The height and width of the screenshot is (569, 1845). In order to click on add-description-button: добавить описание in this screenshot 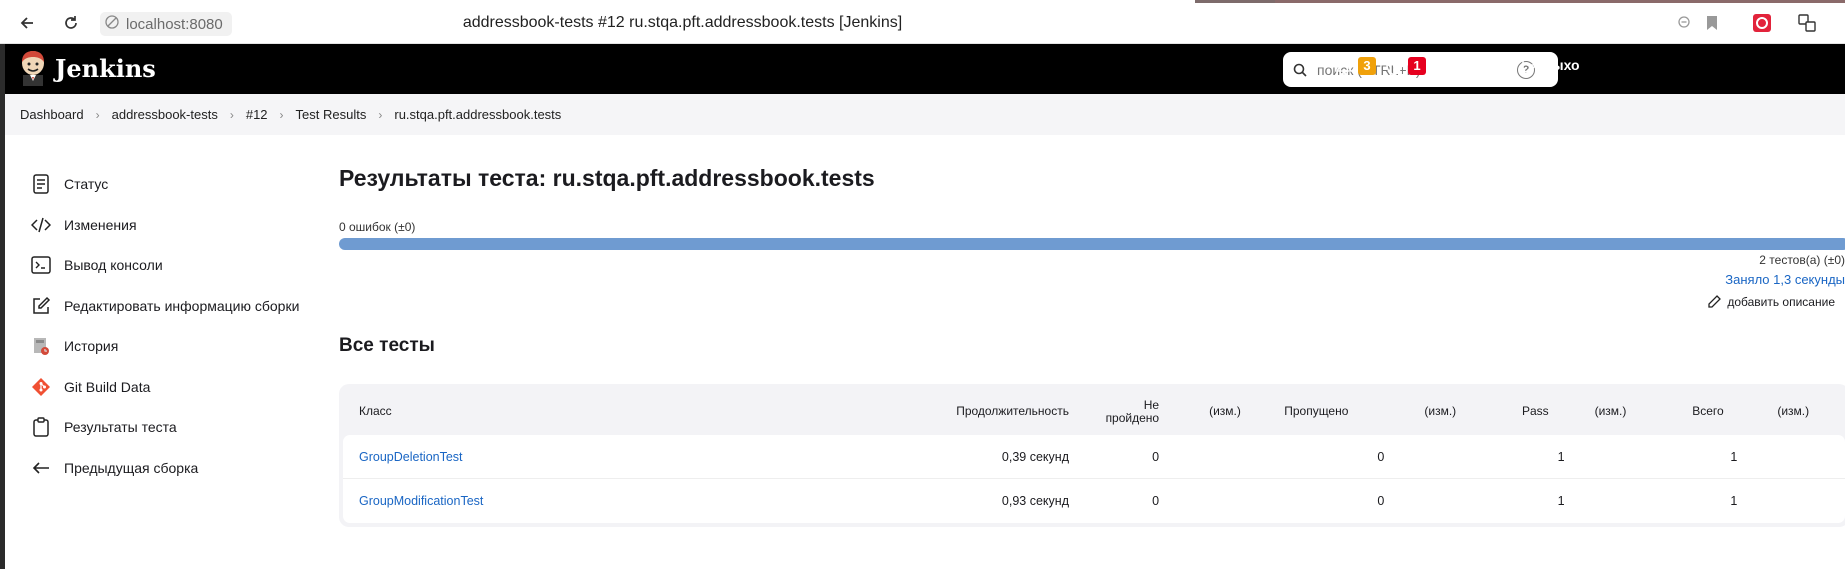, I will do `click(1771, 302)`.